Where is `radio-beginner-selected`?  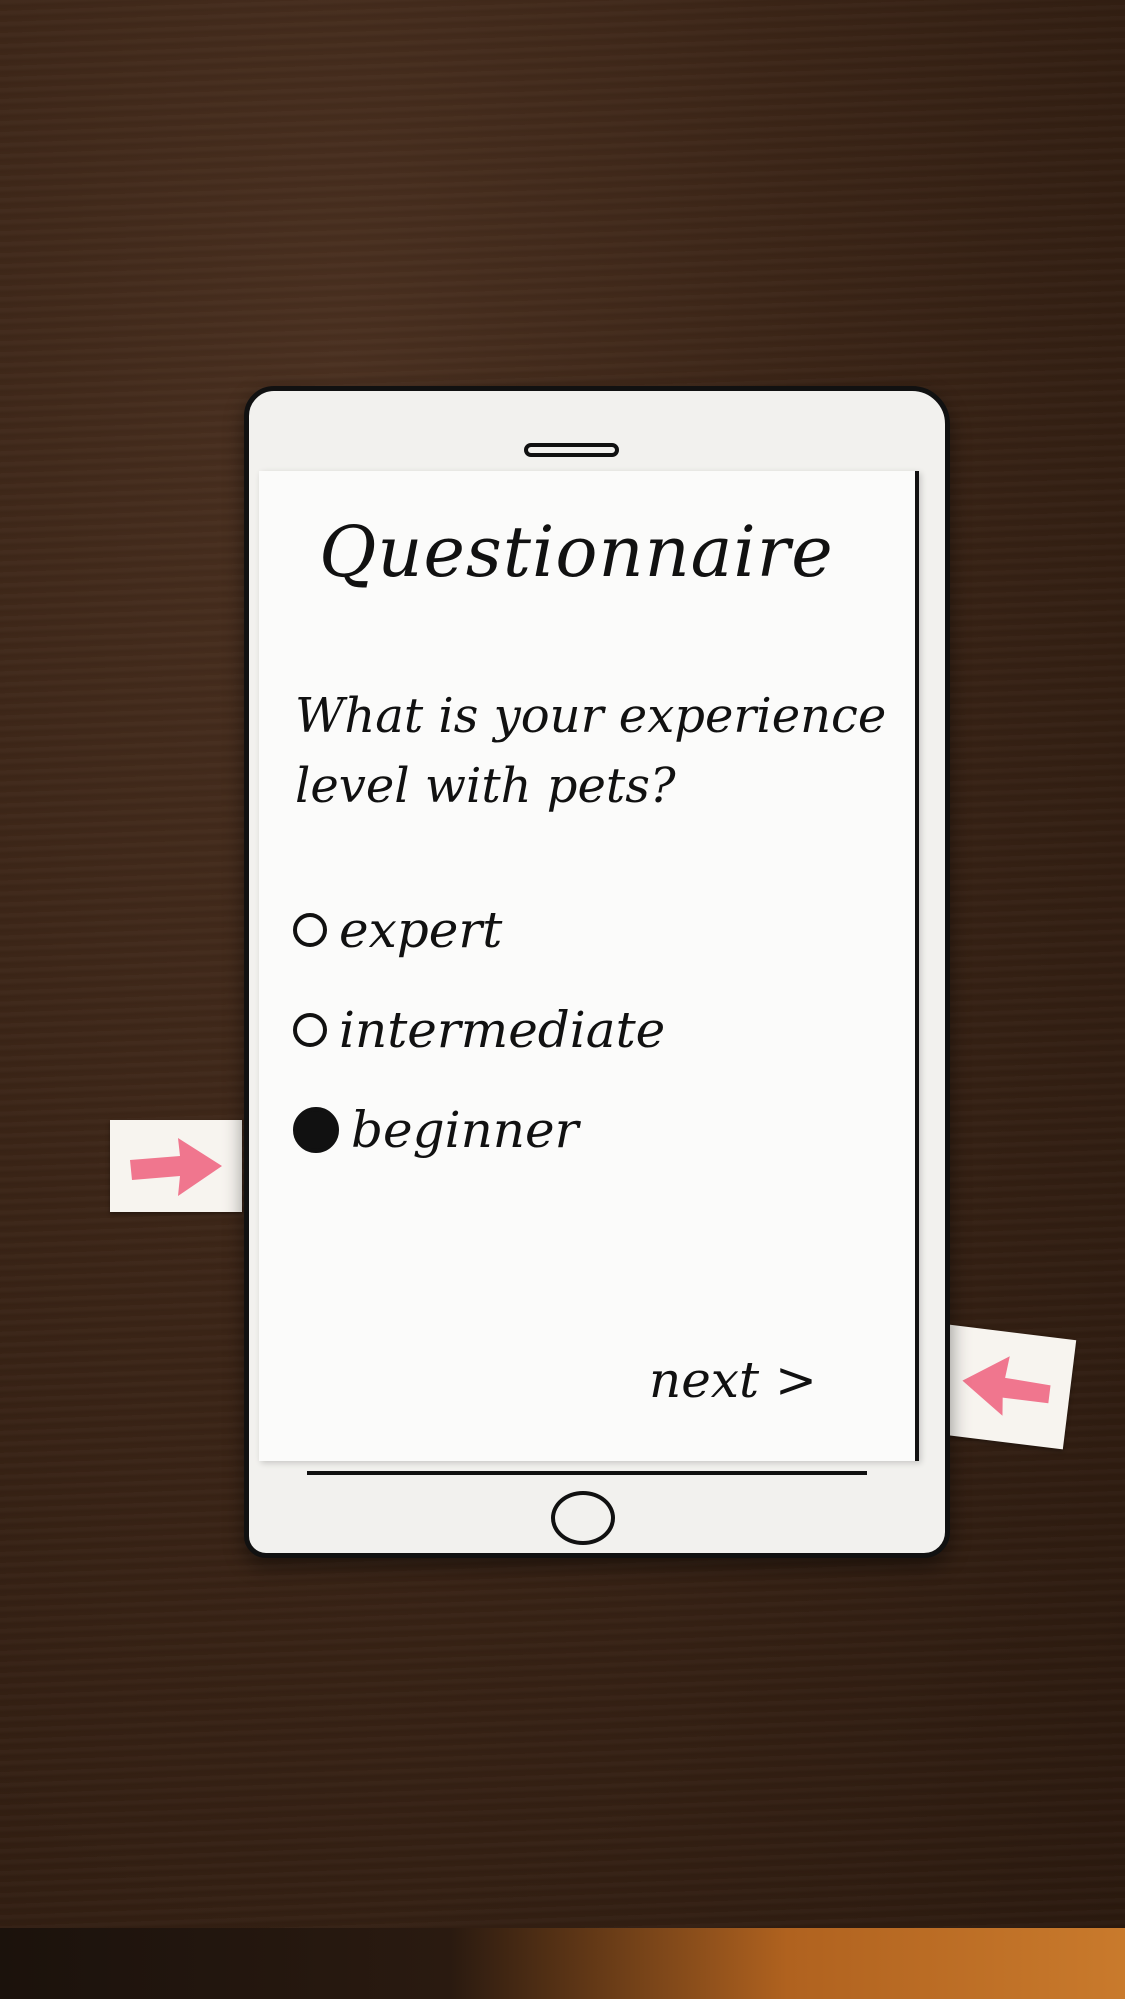
radio-beginner-selected is located at coordinates (316, 1130).